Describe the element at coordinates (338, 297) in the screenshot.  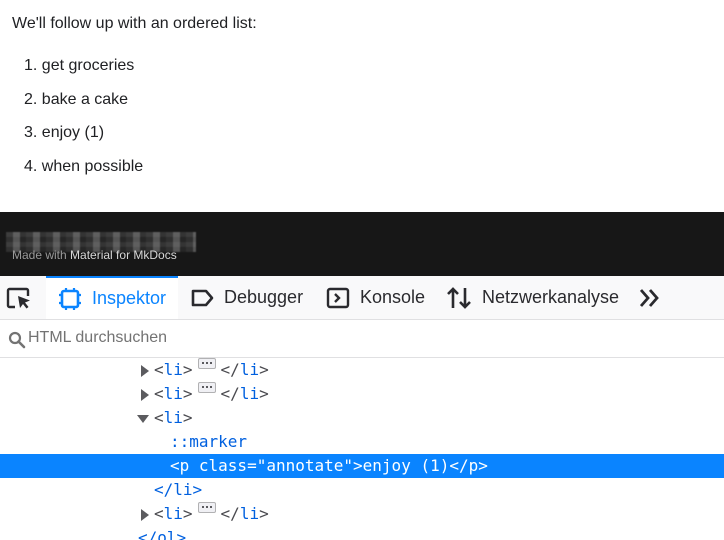
I see `console-icon` at that location.